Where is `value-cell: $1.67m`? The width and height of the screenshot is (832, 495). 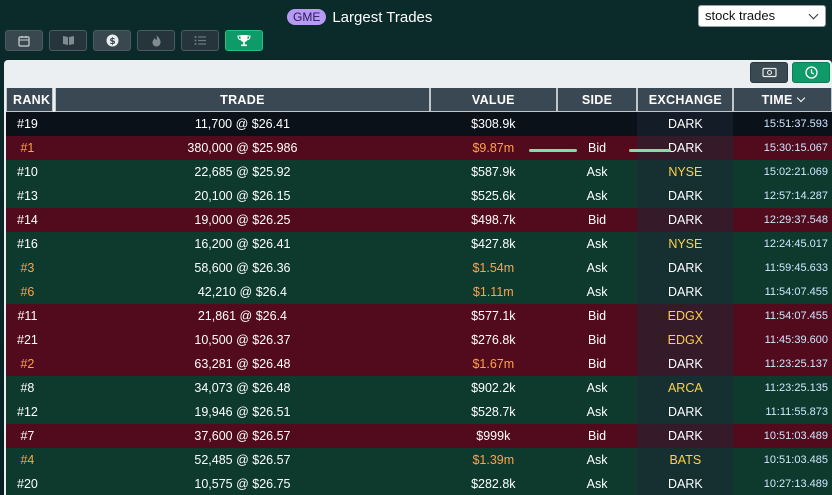 value-cell: $1.67m is located at coordinates (493, 364).